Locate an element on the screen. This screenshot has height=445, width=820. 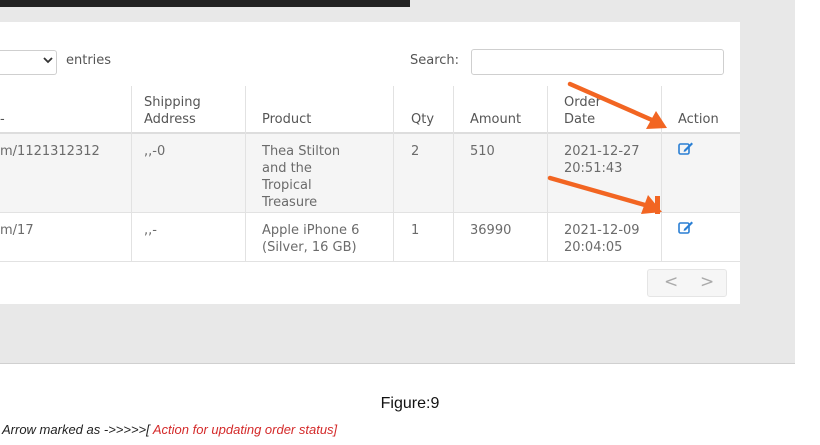
cell-qty: 2 is located at coordinates (415, 151).